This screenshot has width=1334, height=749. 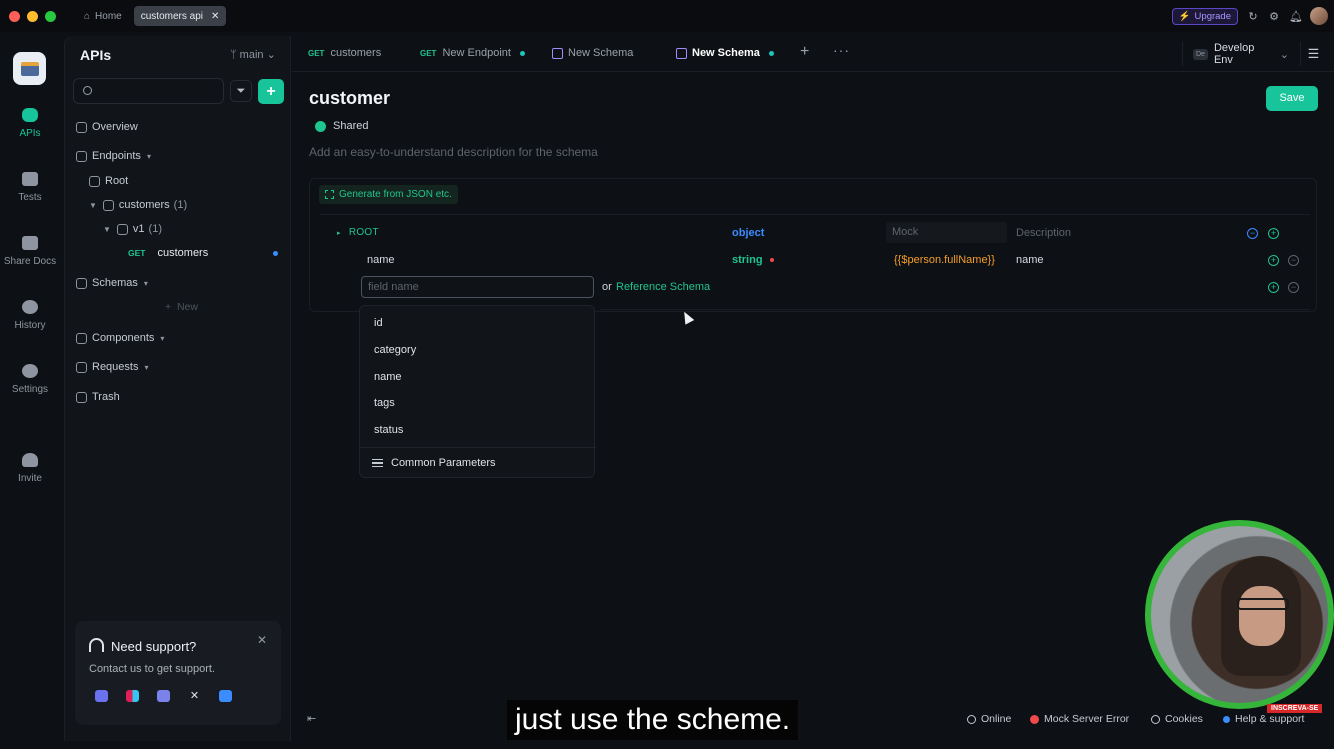 What do you see at coordinates (1253, 16) in the screenshot?
I see `refresh-icon: ↻` at bounding box center [1253, 16].